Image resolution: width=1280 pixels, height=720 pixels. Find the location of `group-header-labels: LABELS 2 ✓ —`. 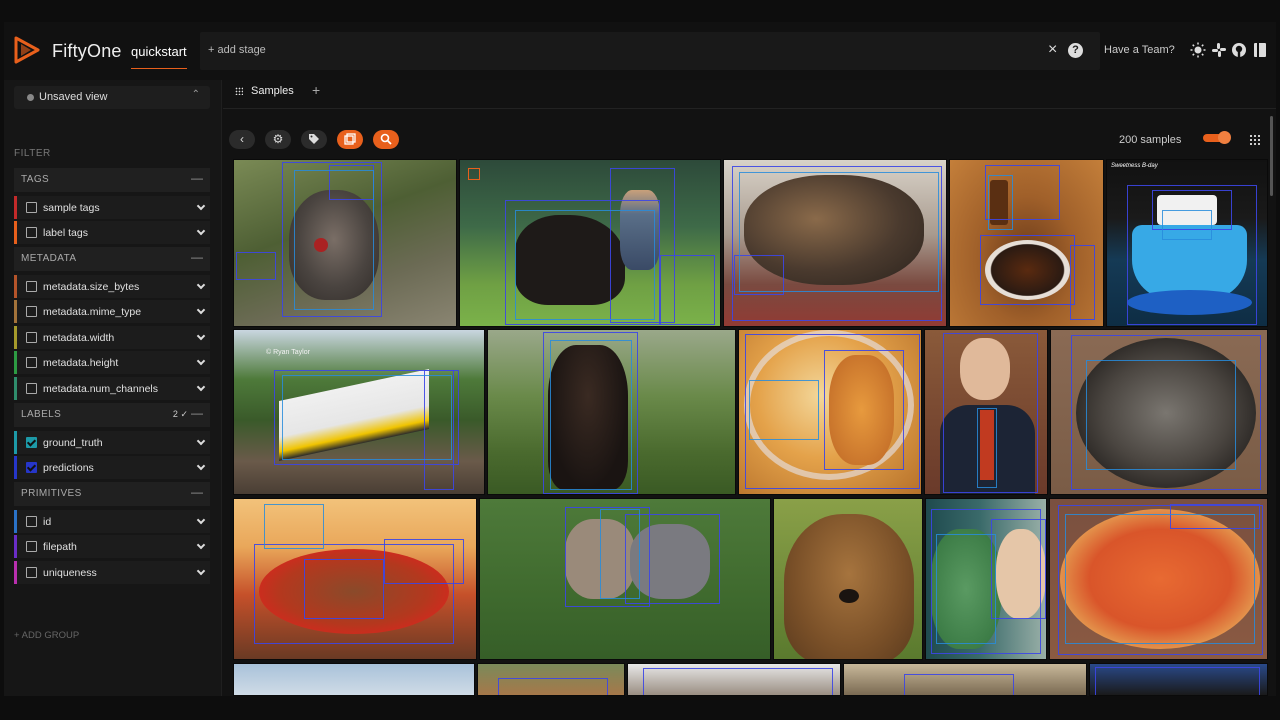

group-header-labels: LABELS 2 ✓ — is located at coordinates (112, 415).